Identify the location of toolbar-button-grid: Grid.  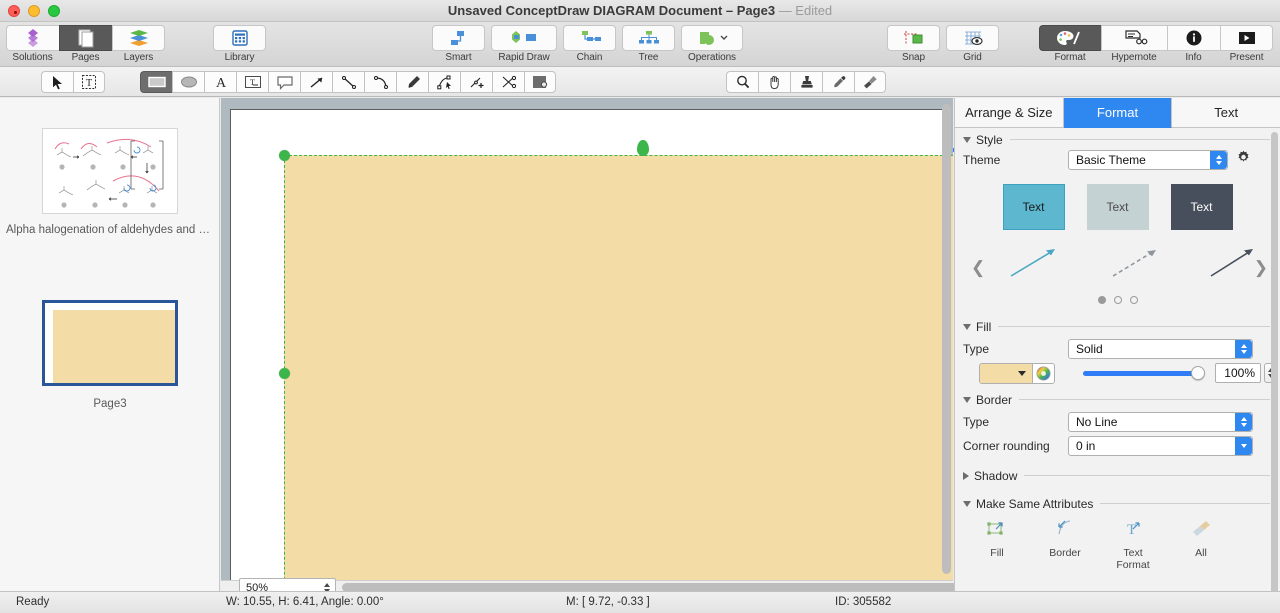
(972, 45).